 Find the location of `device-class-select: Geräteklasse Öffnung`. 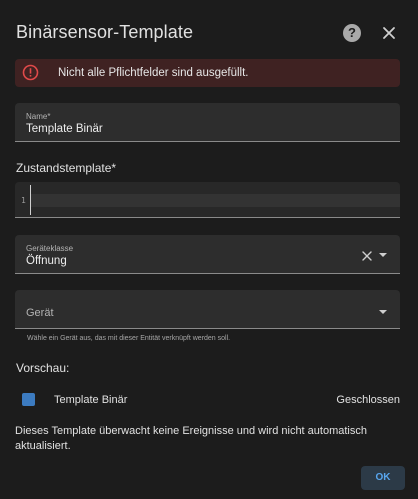

device-class-select: Geräteklasse Öffnung is located at coordinates (207, 254).